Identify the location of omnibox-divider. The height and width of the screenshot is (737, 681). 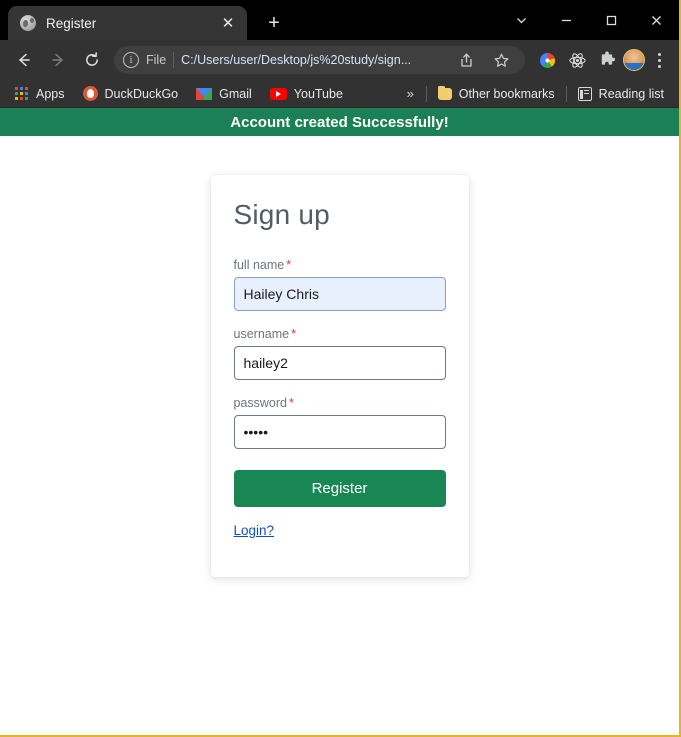
(174, 60).